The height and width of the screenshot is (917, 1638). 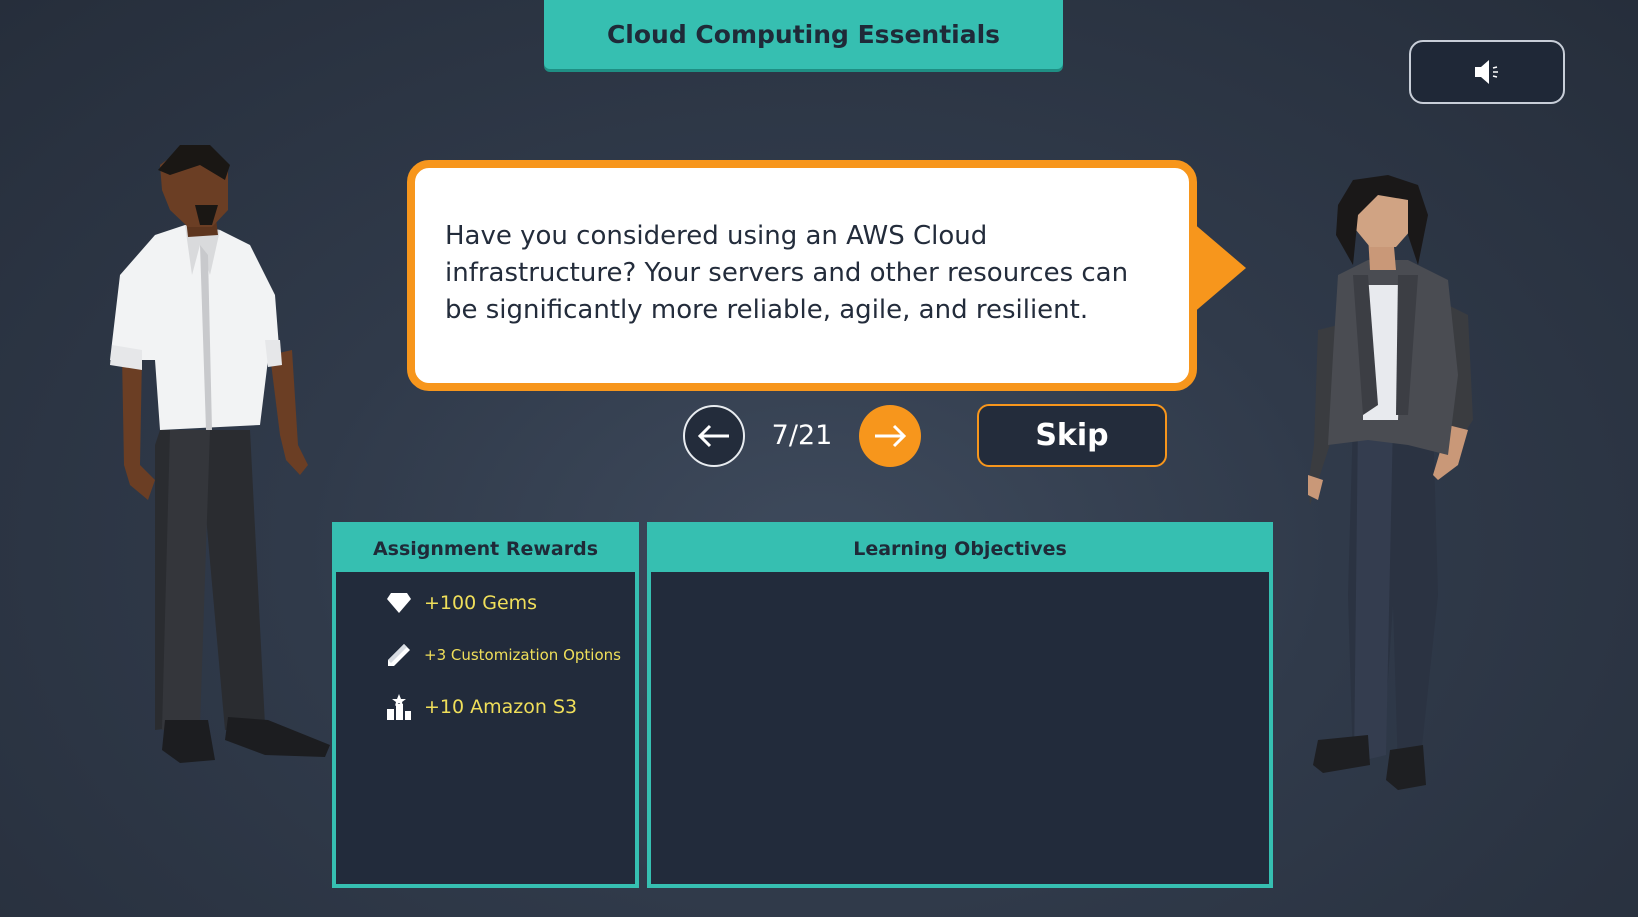 I want to click on page-title: Cloud Computing Essentials, so click(x=803, y=34).